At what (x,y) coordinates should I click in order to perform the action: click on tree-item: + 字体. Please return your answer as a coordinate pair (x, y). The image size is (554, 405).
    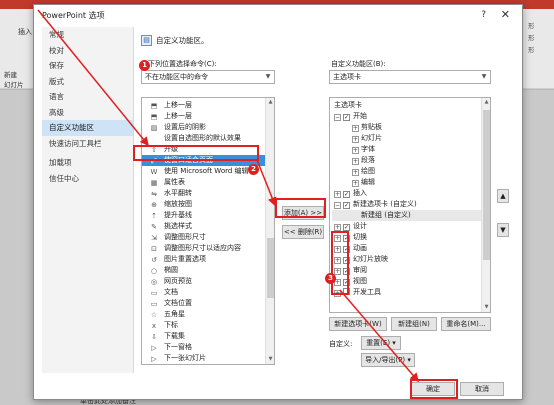
    Looking at the image, I should click on (407, 149).